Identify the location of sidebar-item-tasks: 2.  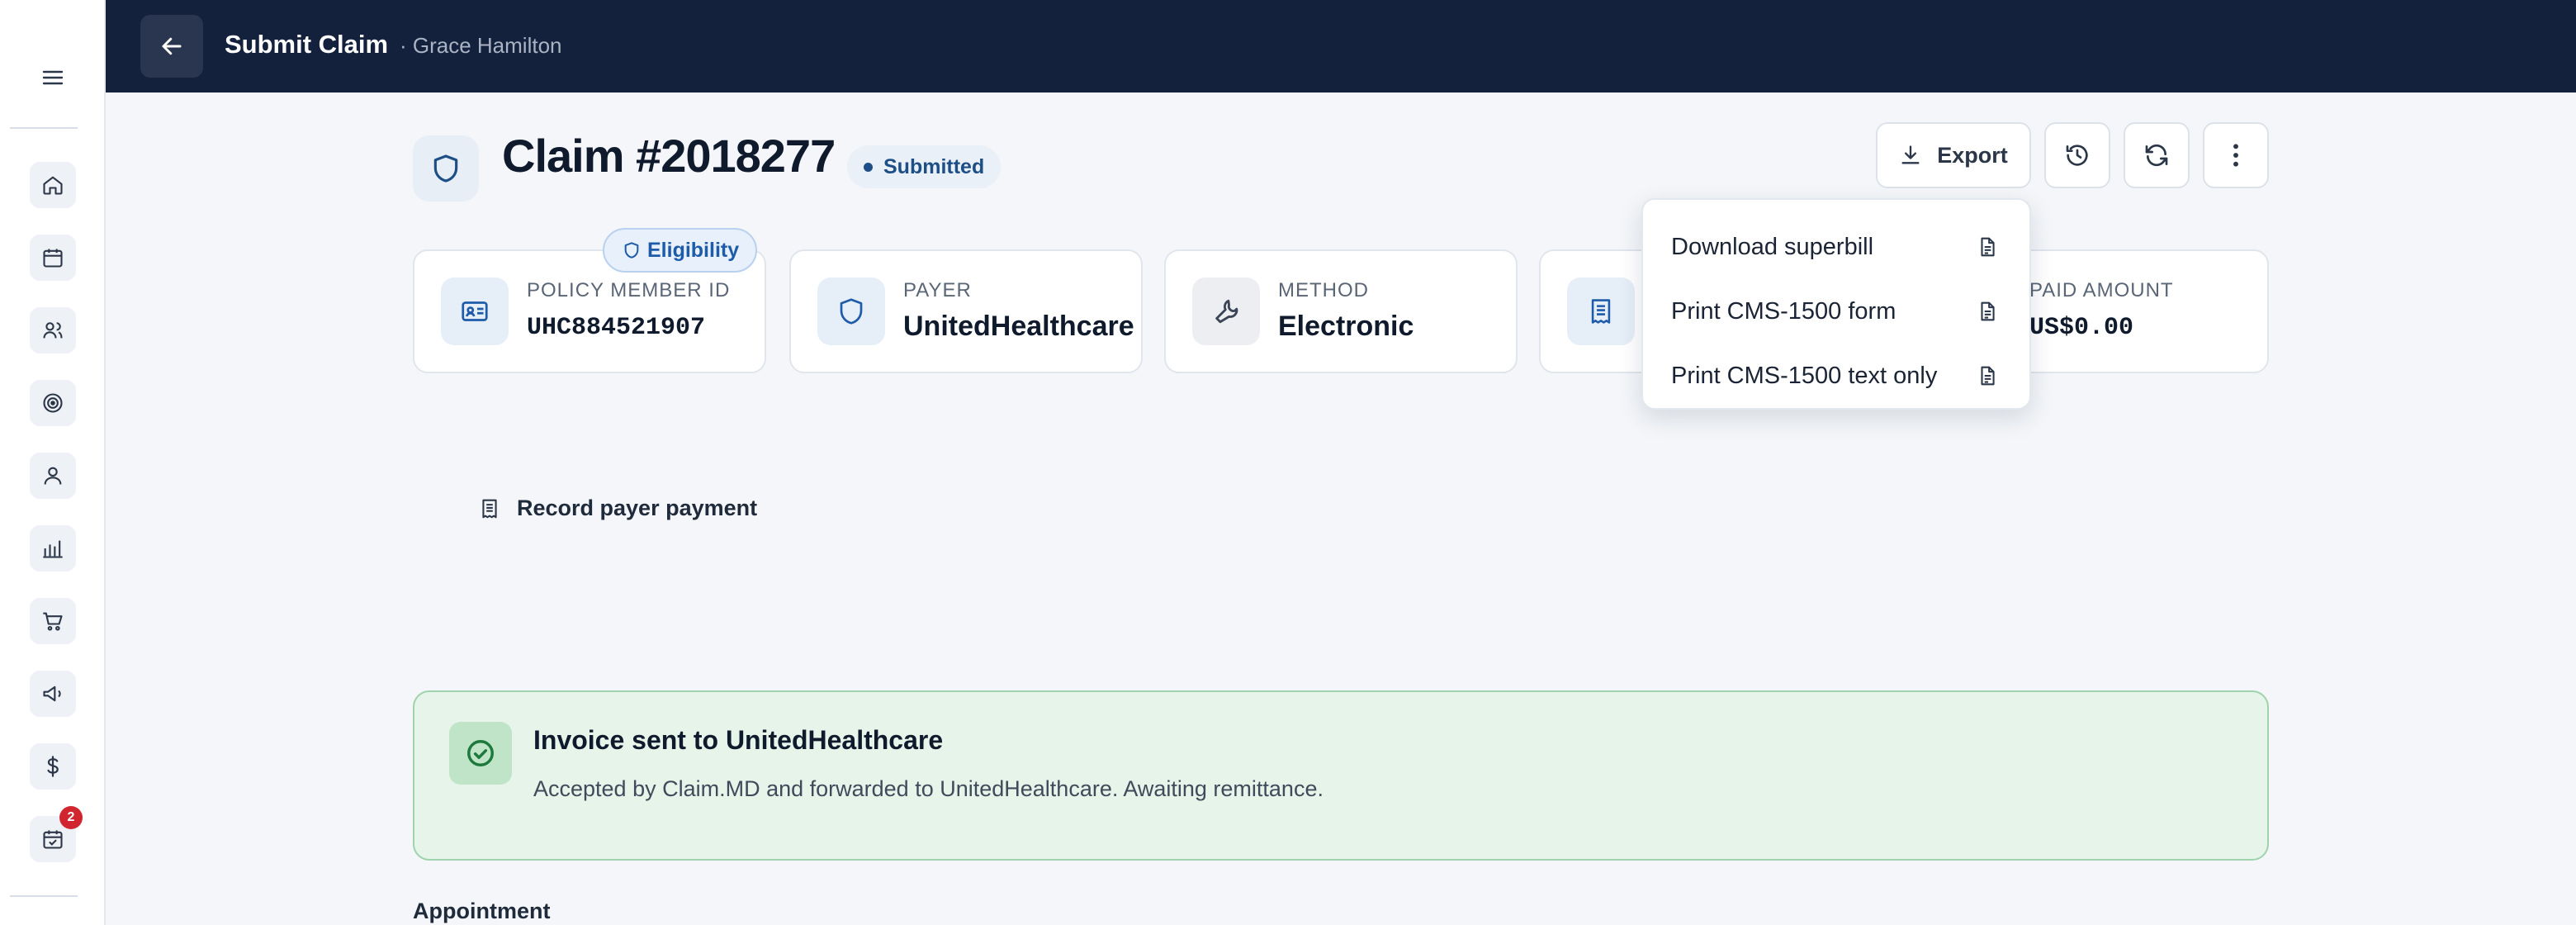
(56, 834).